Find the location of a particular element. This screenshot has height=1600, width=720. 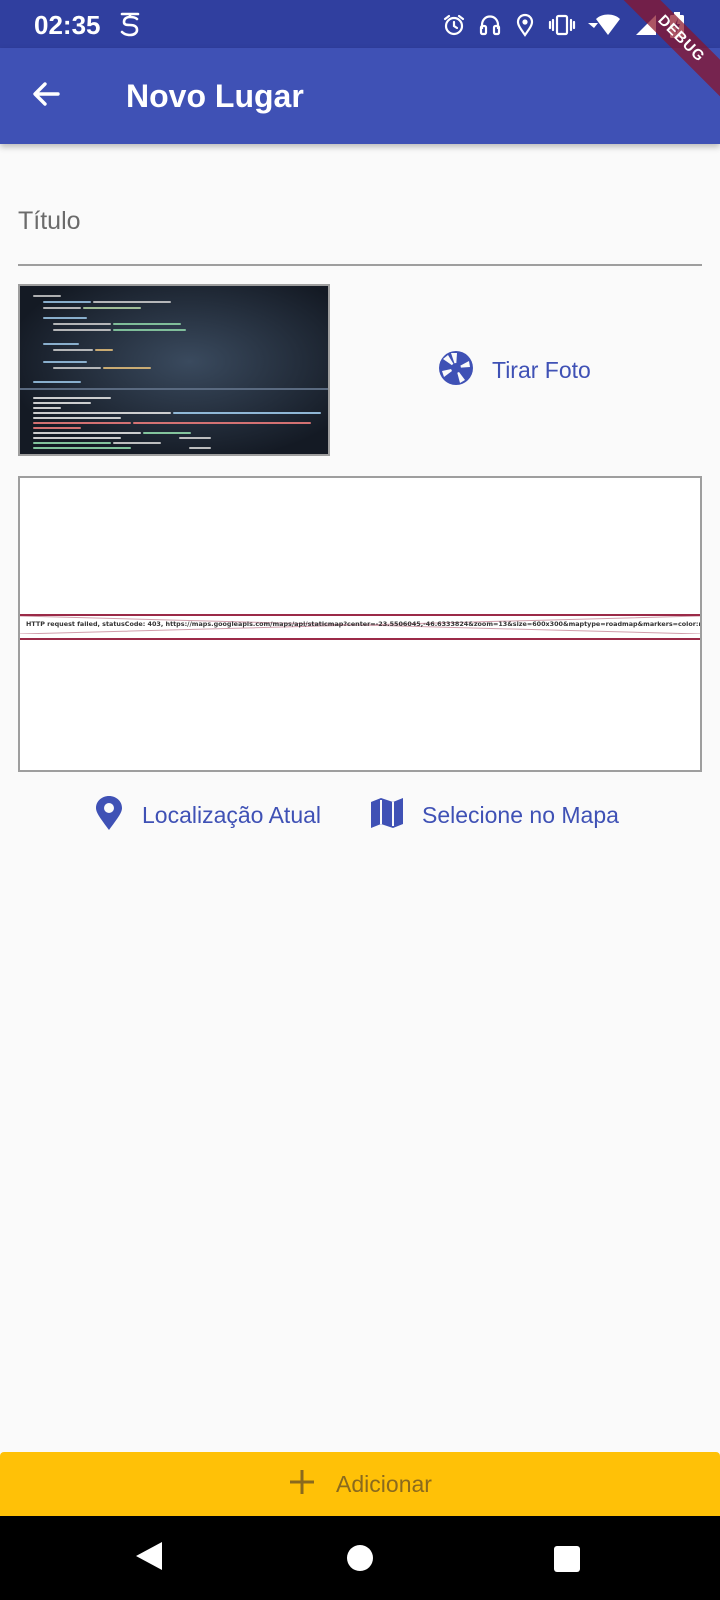

current-location-label: Localização Atual is located at coordinates (232, 814).